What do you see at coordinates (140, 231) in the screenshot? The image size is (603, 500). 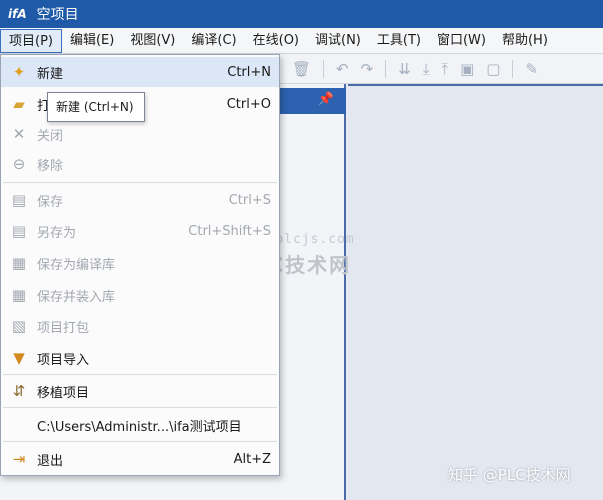 I see `menu-item-save-as: ▤ 另存为 Ctrl+Shift+S` at bounding box center [140, 231].